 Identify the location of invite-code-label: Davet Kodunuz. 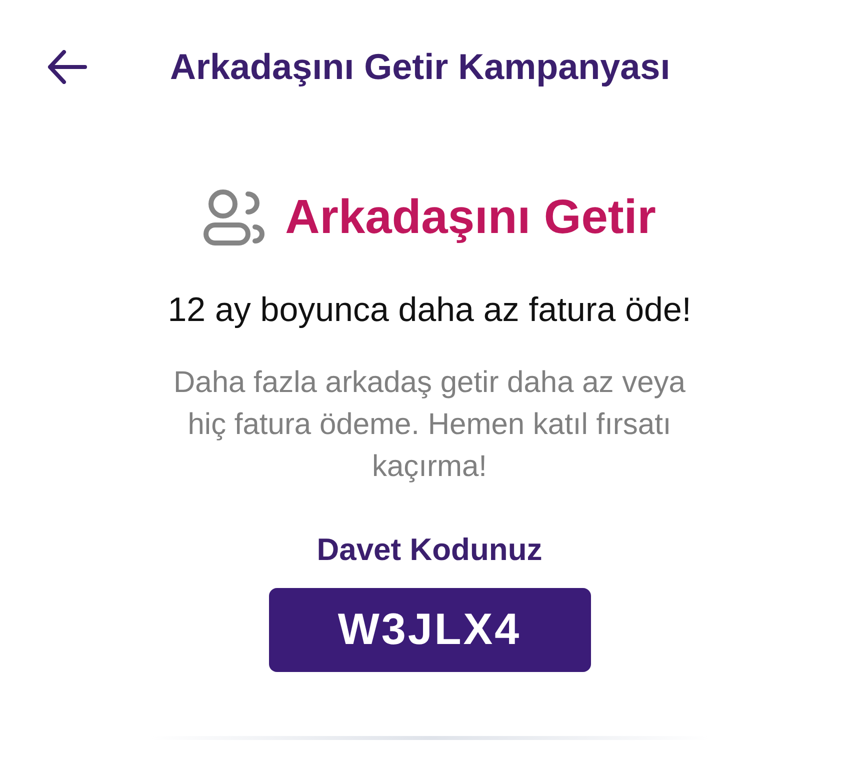
(429, 550).